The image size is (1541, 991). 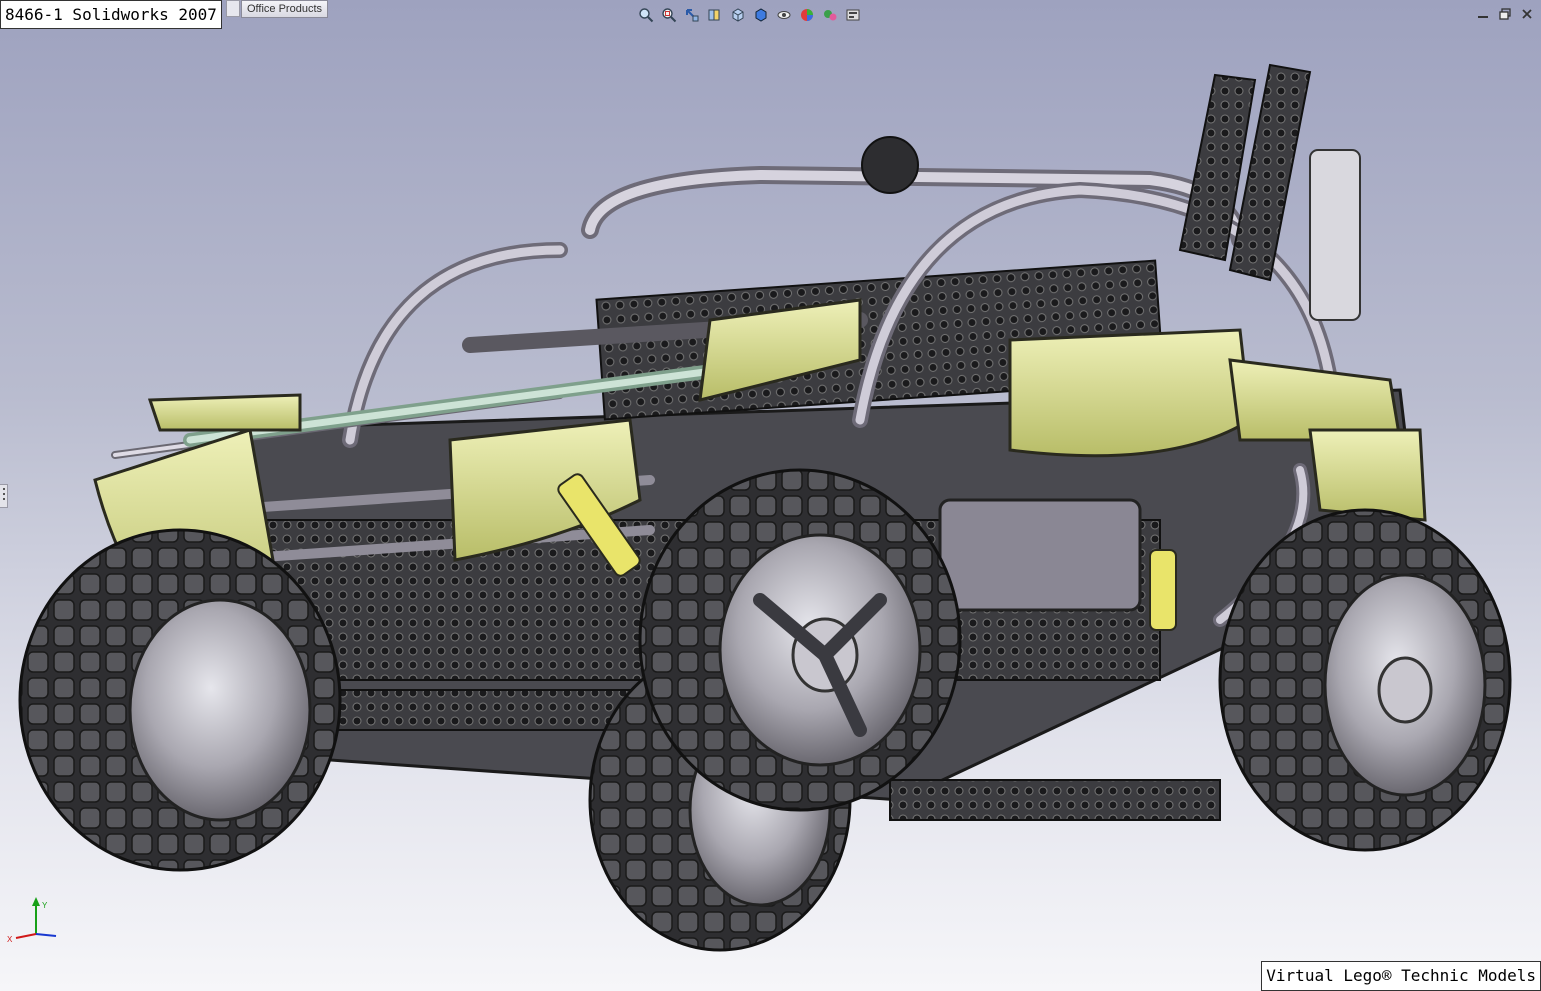 I want to click on panel-resize-handle, so click(x=4, y=496).